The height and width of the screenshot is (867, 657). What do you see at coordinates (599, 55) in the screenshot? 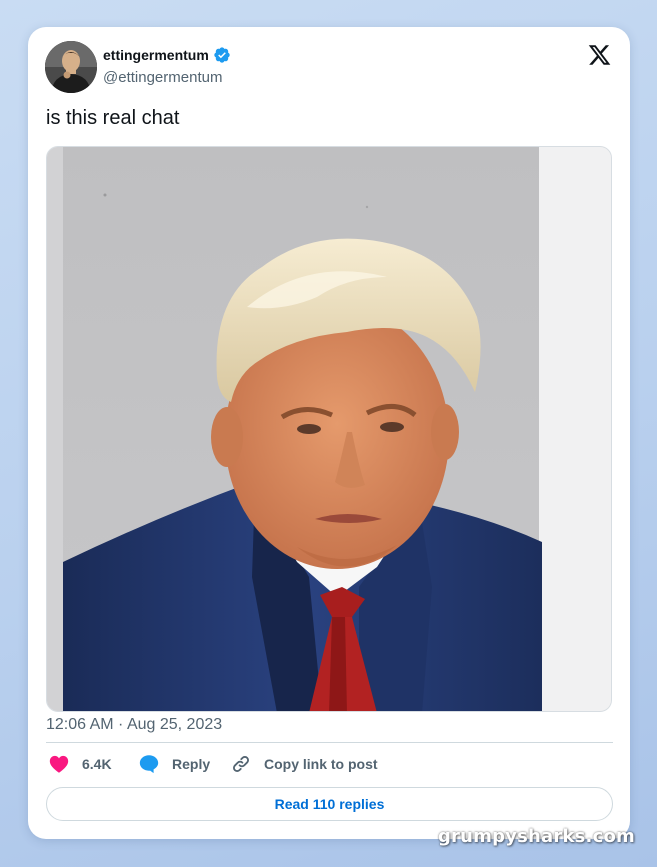
I see `x-logo-icon` at bounding box center [599, 55].